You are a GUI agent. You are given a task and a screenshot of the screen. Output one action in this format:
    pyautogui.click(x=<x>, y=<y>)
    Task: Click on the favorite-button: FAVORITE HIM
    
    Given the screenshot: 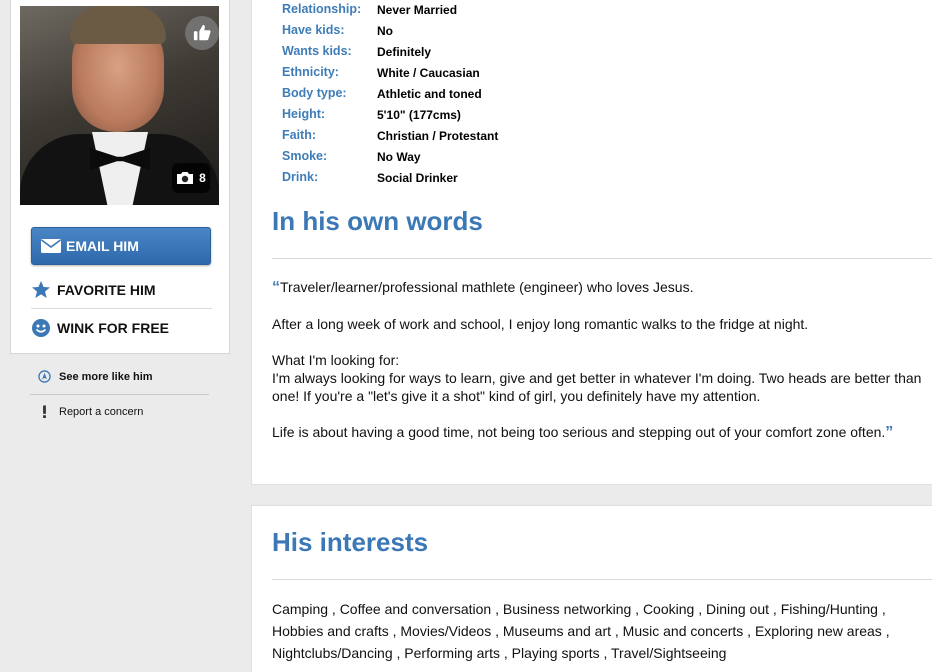 What is the action you would take?
    pyautogui.click(x=121, y=289)
    